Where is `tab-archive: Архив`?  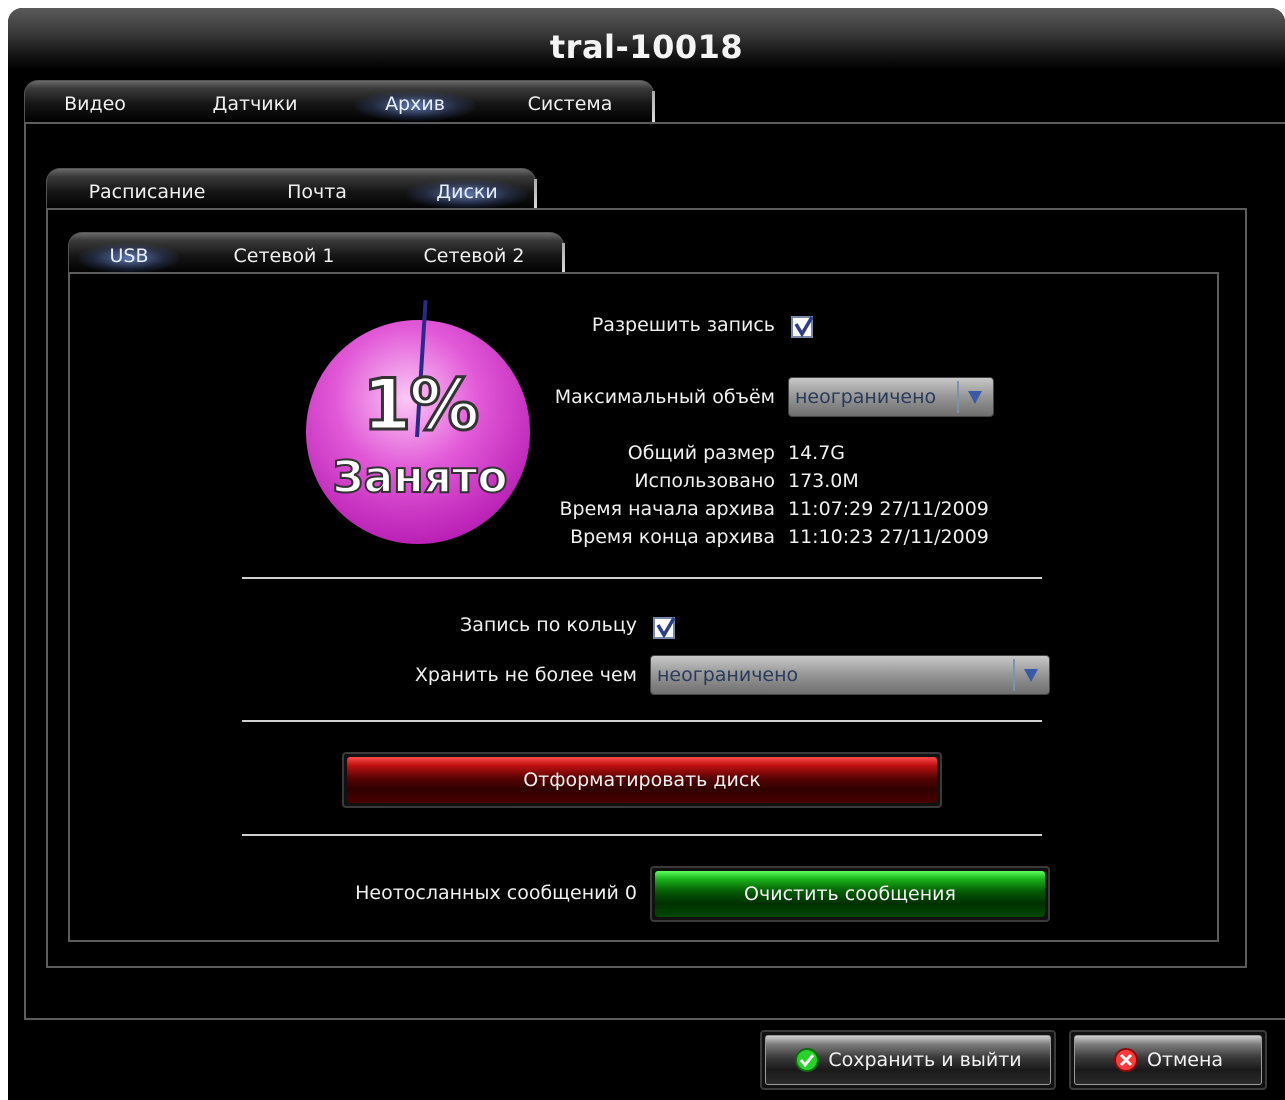
tab-archive: Архив is located at coordinates (415, 106).